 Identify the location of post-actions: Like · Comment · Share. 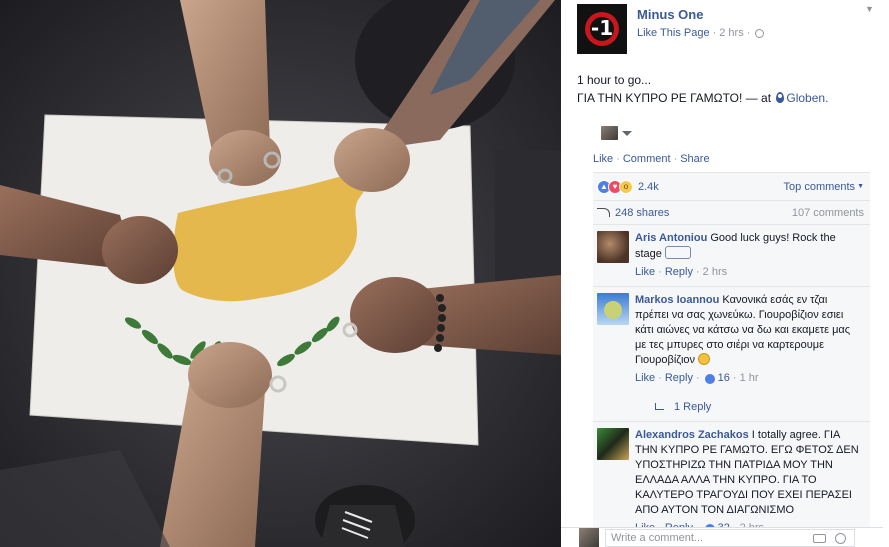
(651, 159).